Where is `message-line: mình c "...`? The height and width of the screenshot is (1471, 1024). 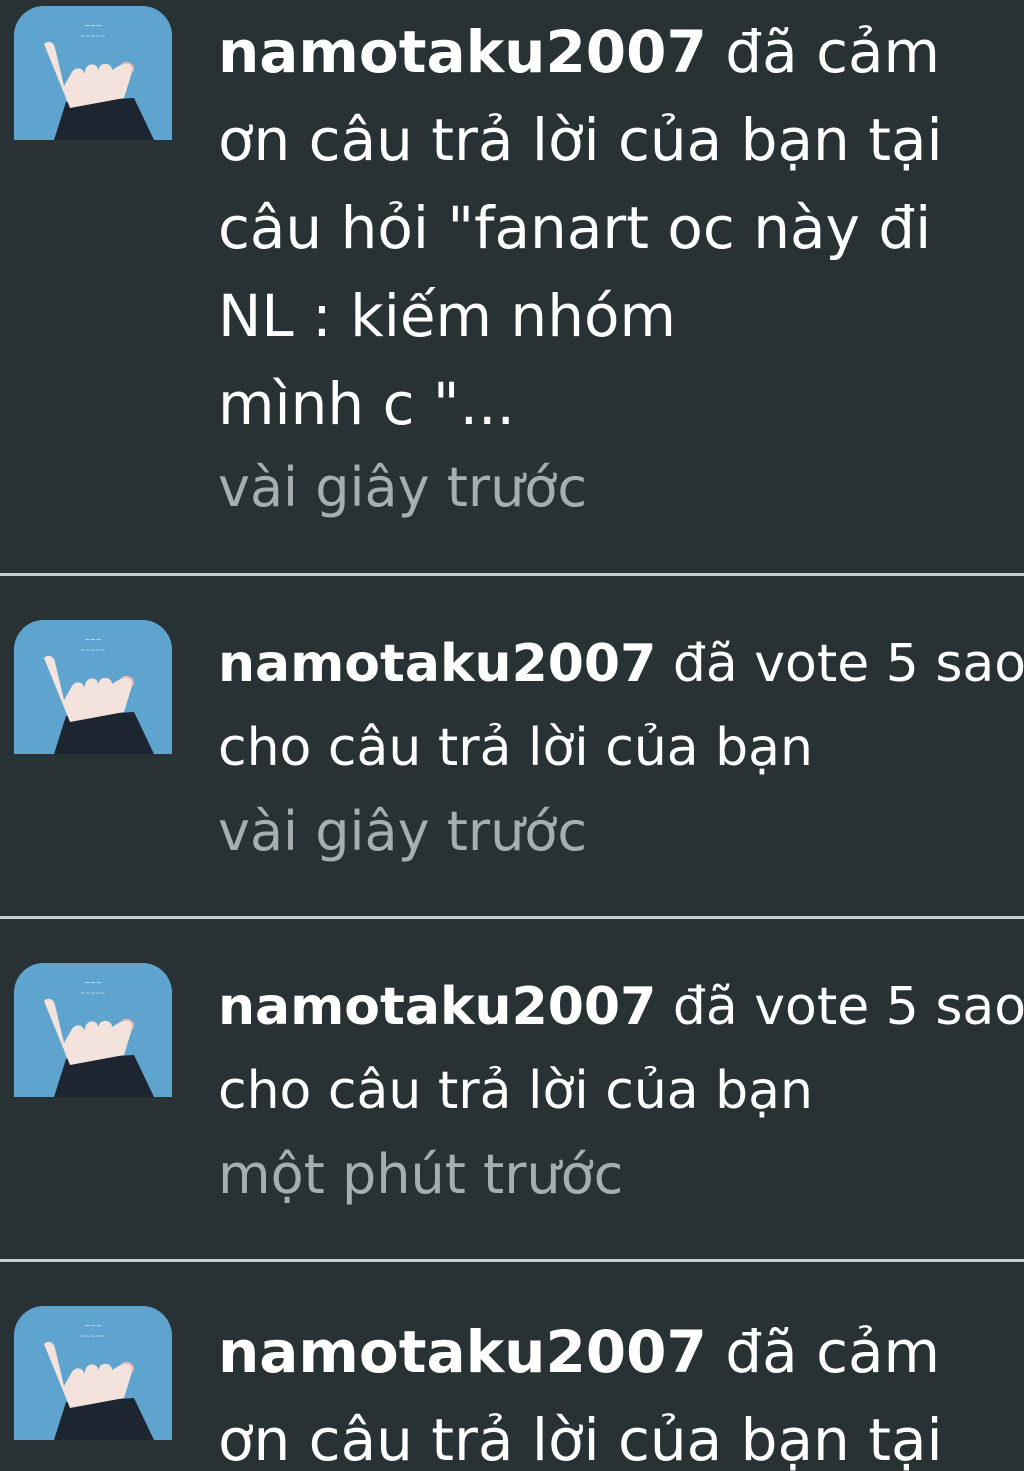 message-line: mình c "... is located at coordinates (366, 404).